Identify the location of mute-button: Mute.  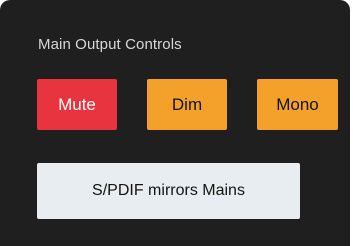
(77, 104).